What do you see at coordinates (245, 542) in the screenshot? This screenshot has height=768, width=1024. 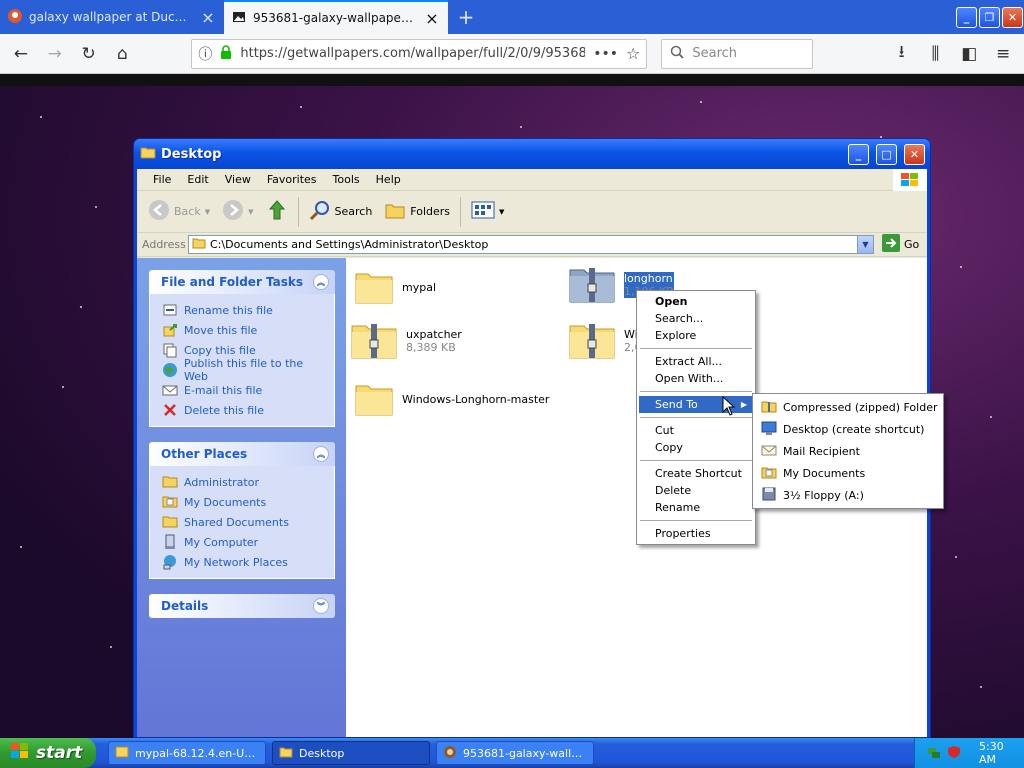 I see `place-my-computer: My Computer` at bounding box center [245, 542].